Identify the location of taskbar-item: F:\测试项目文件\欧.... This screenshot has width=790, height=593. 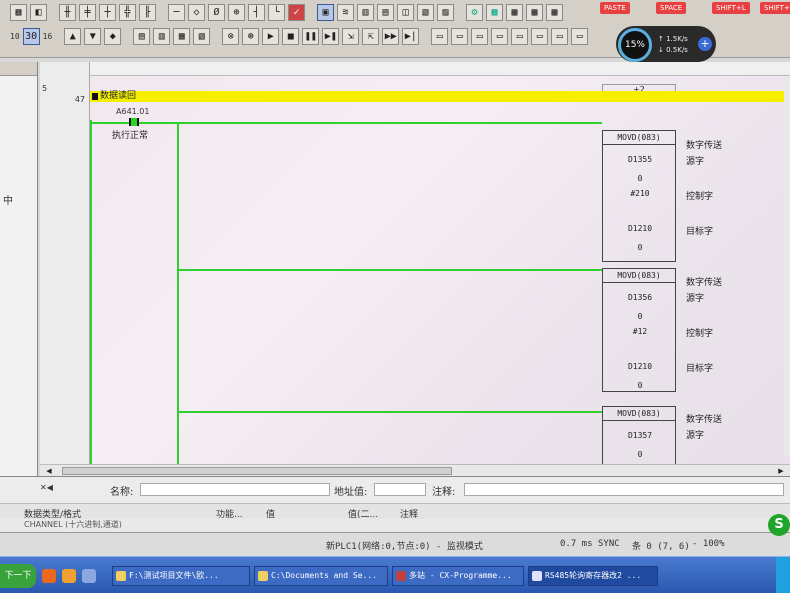
(181, 576).